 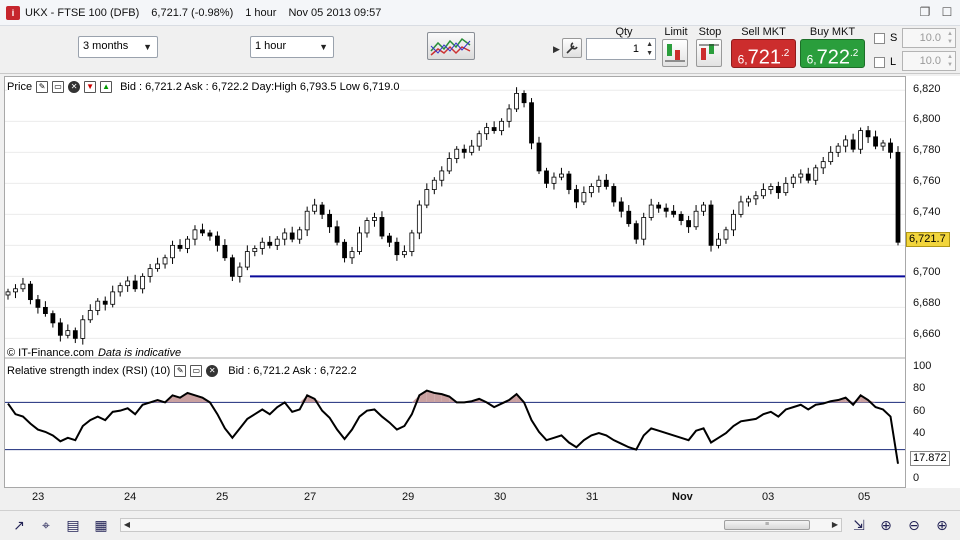 I want to click on export-chart-icon: ↗, so click(x=19, y=525).